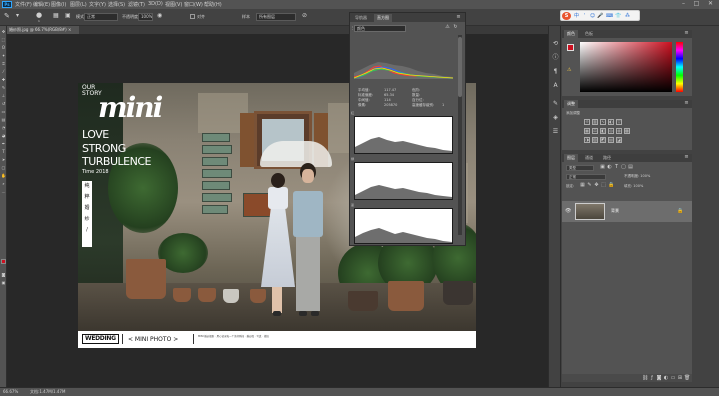  Describe the element at coordinates (173, 4) in the screenshot. I see `menu-view: 视图(V)` at that location.